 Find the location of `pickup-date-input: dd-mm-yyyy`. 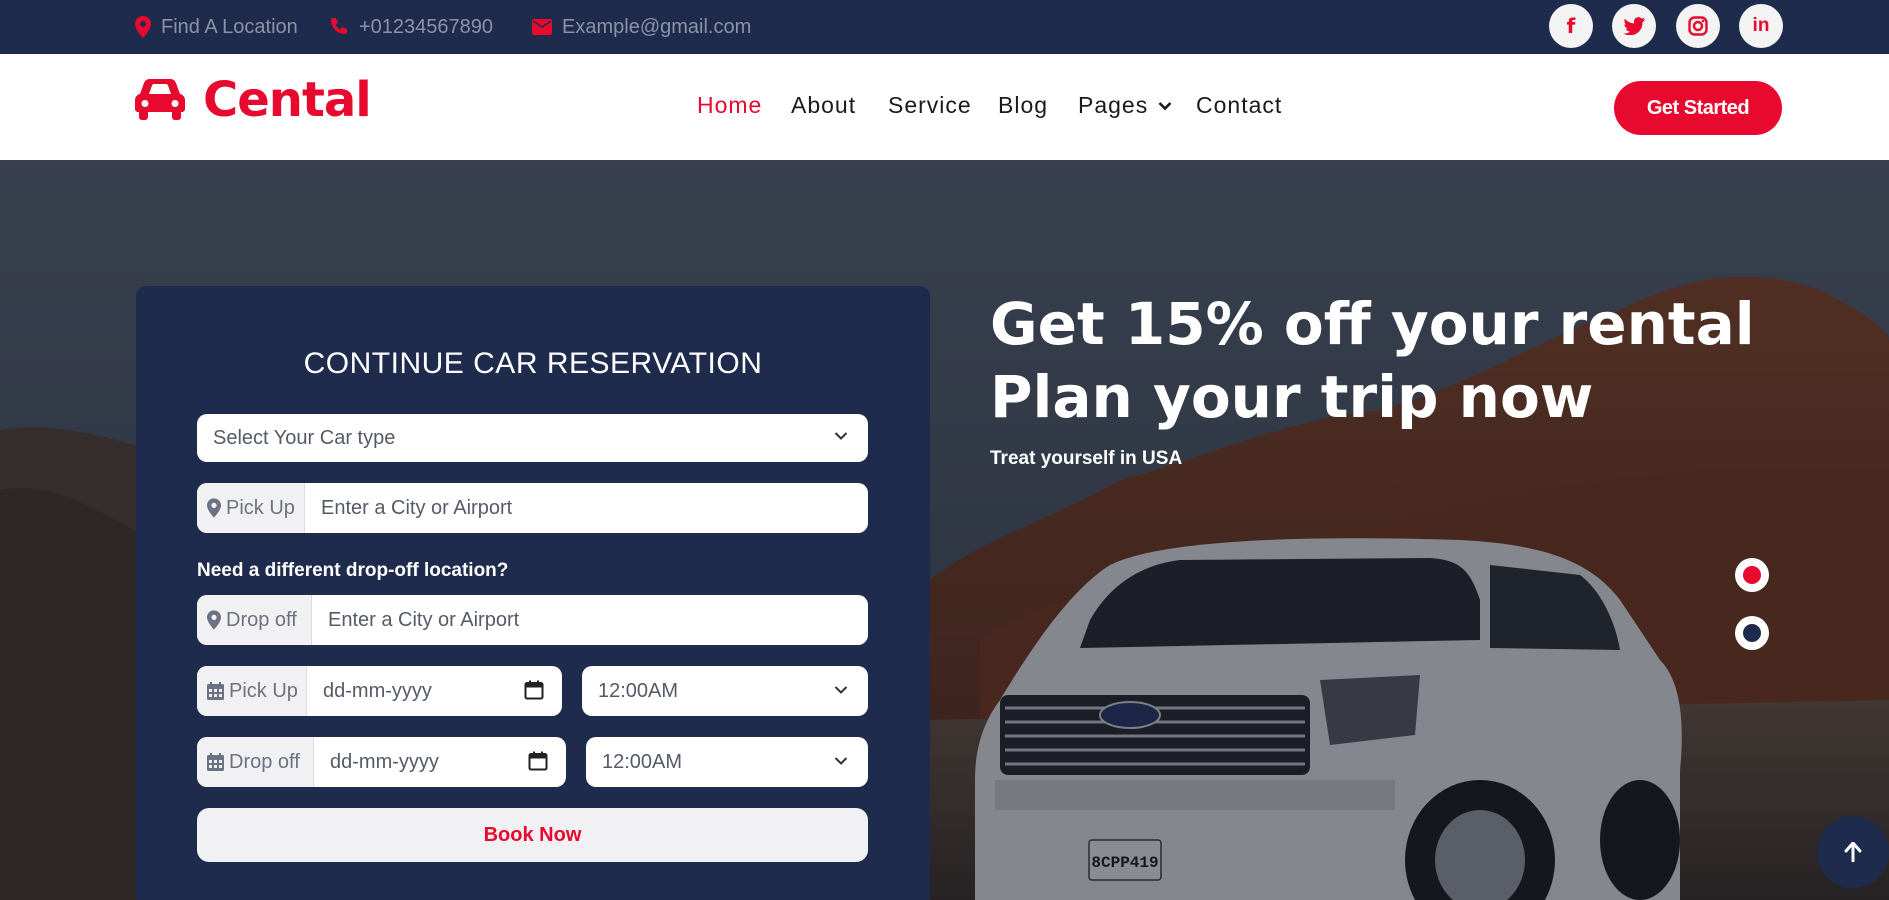

pickup-date-input: dd-mm-yyyy is located at coordinates (377, 691).